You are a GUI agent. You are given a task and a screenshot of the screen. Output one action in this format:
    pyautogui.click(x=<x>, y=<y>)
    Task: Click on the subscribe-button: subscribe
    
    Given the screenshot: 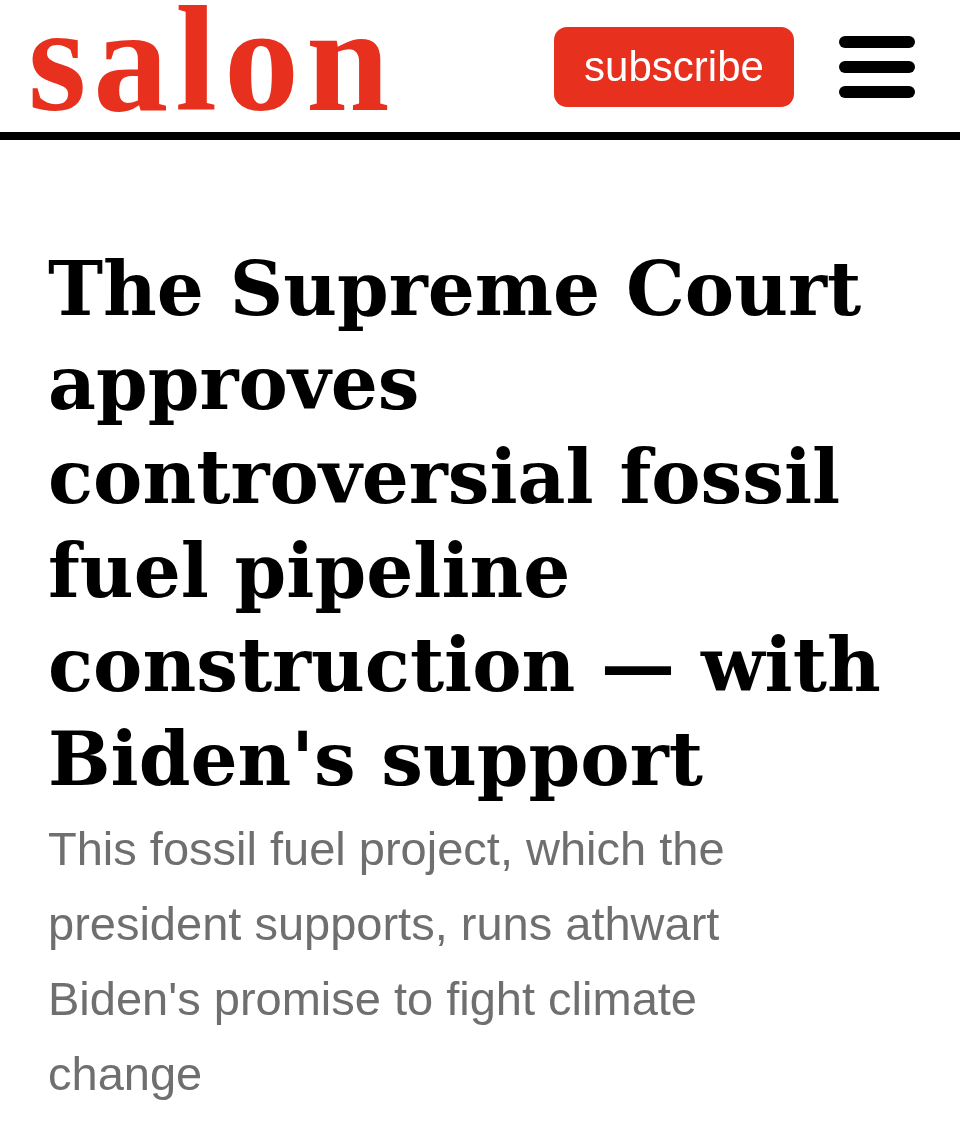 What is the action you would take?
    pyautogui.click(x=674, y=67)
    